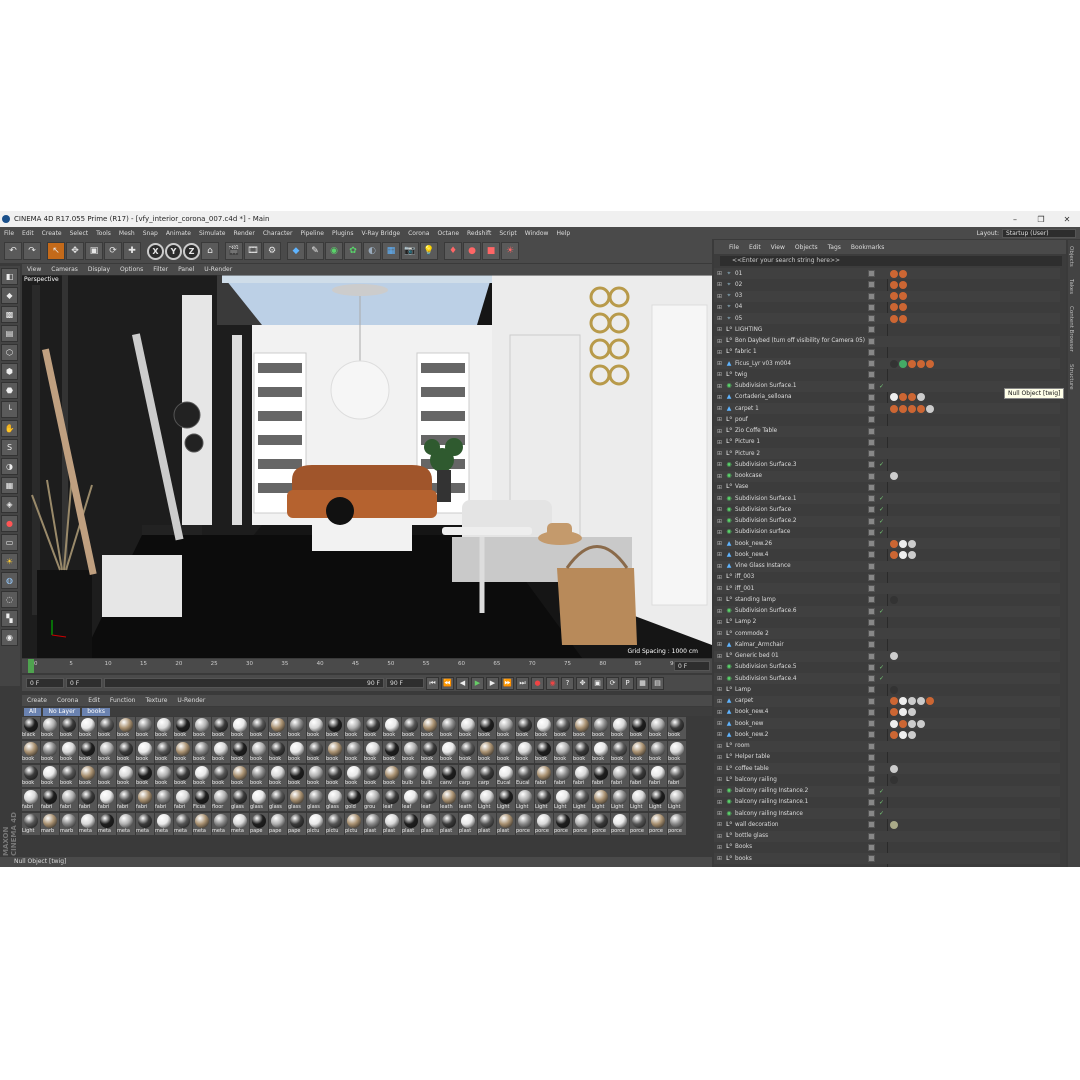 The width and height of the screenshot is (1080, 1080). I want to click on timeline-ruler: 051015202530354045505560657075808590 0 F, so click(367, 666).